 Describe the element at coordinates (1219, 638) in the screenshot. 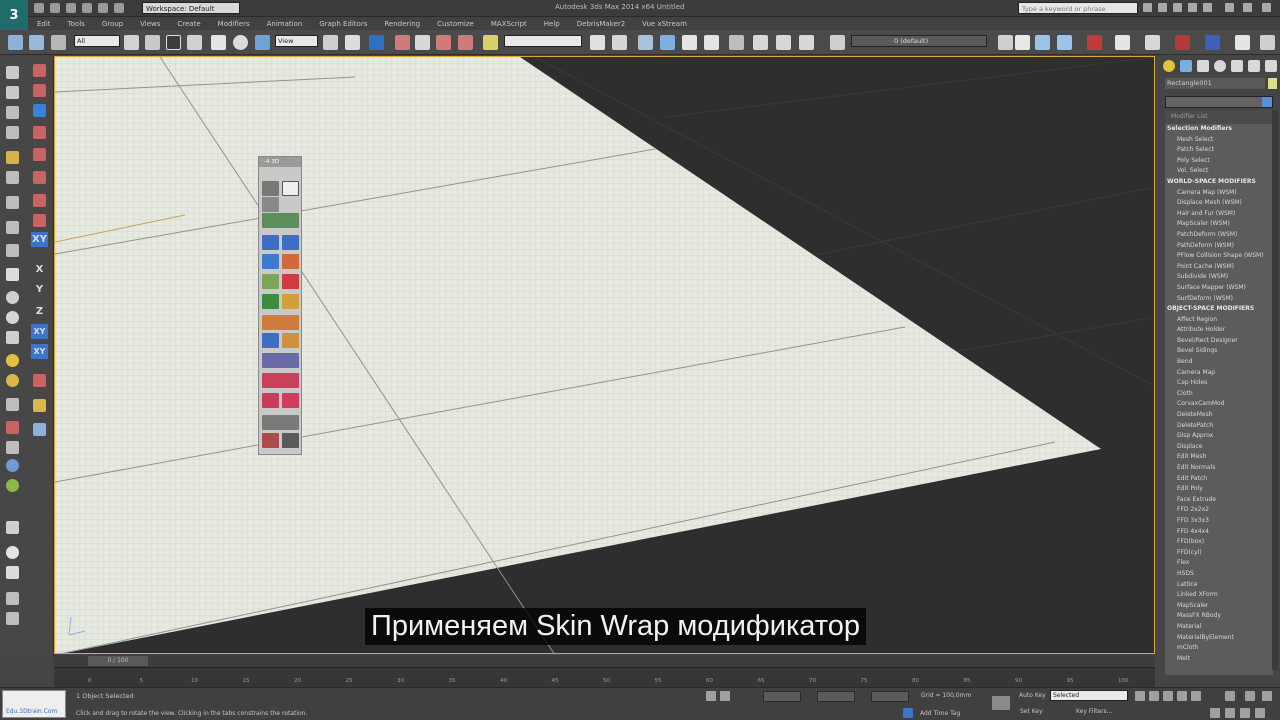

I see `modifier-list-item: MaterialByElement` at that location.